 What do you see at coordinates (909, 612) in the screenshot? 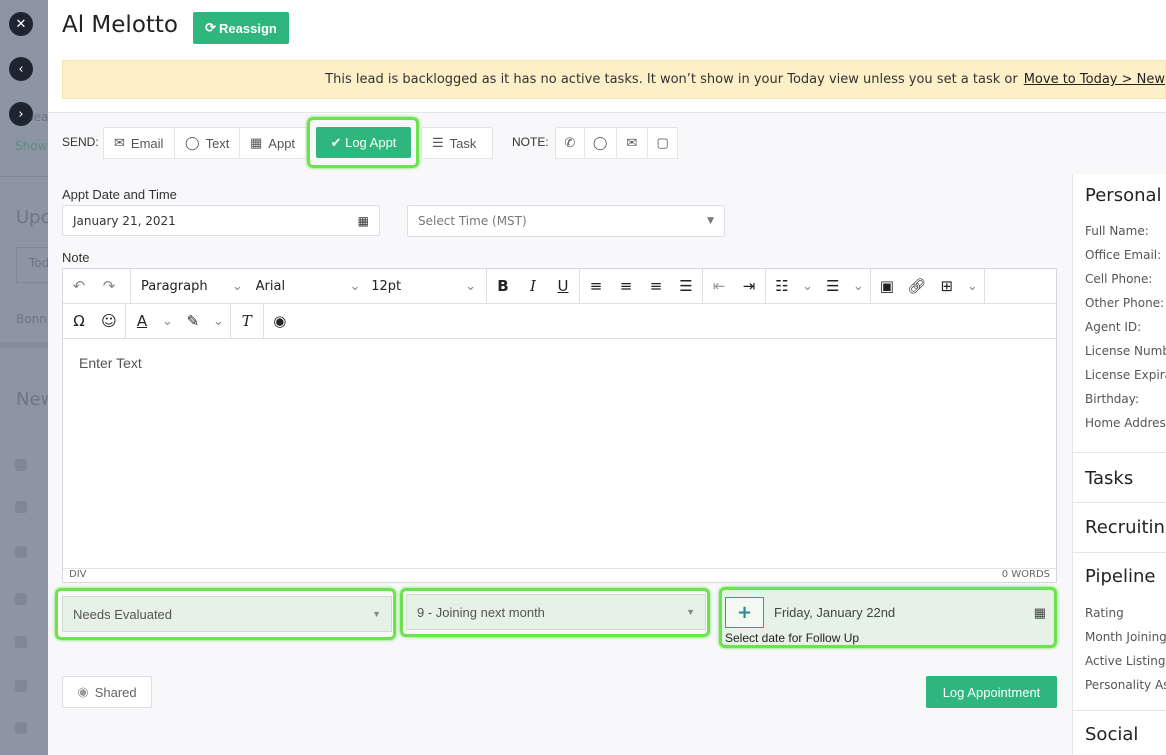
I see `followup-date-input: Friday, January 22nd ▦` at bounding box center [909, 612].